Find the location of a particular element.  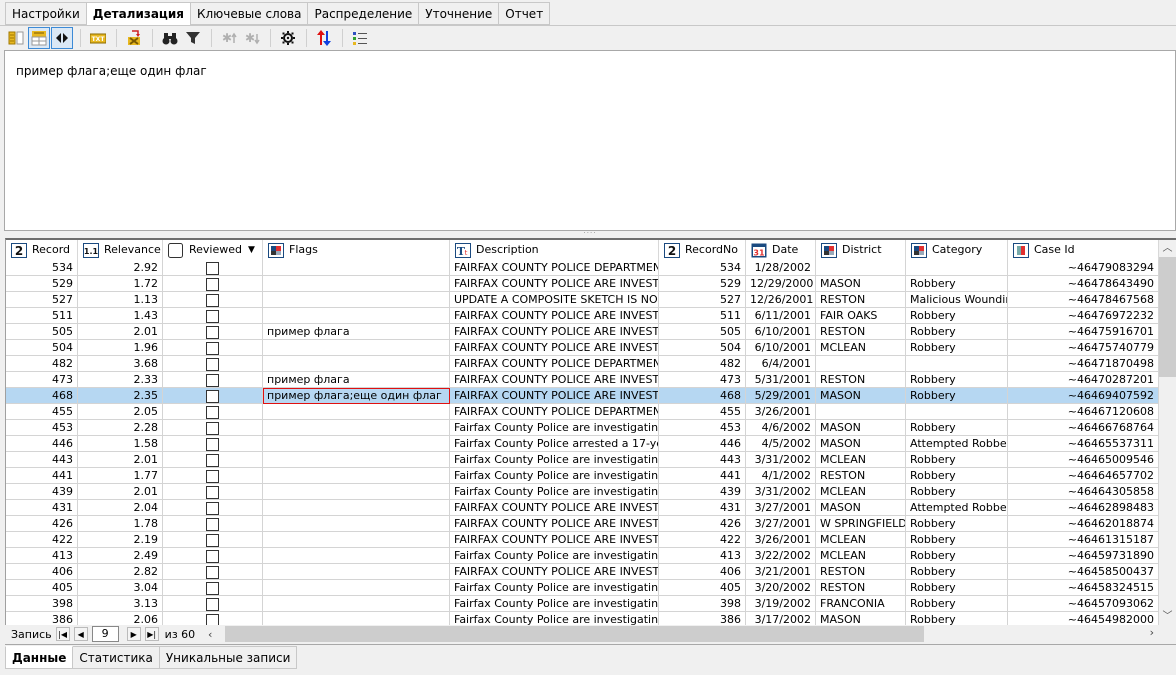

cell-date: 4/1/2002 is located at coordinates (781, 476).